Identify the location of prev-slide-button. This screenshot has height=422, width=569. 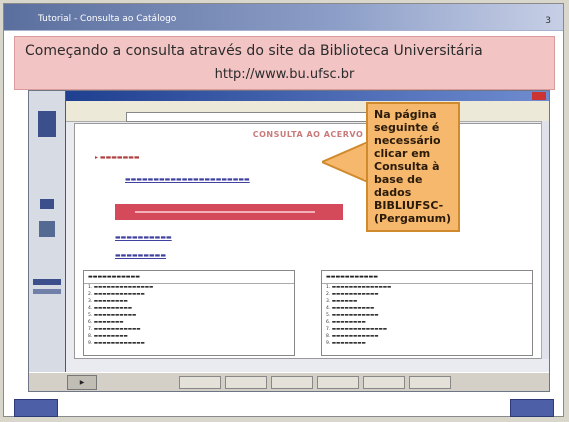
(36, 408).